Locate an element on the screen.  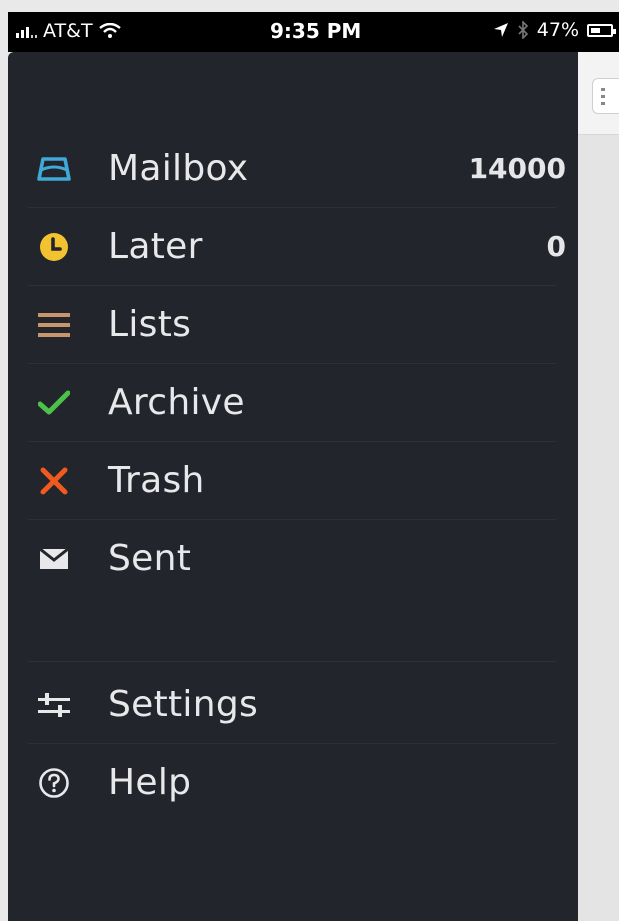
status-bar-left: AT&T is located at coordinates (68, 31).